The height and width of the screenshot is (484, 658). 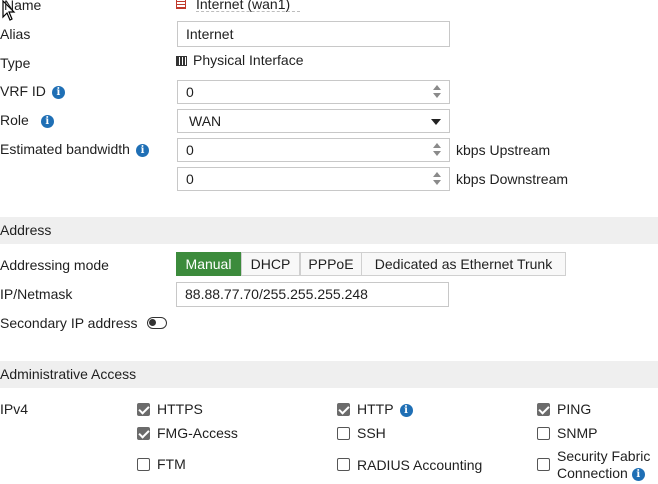 I want to click on type-value: Physical Interface, so click(x=240, y=60).